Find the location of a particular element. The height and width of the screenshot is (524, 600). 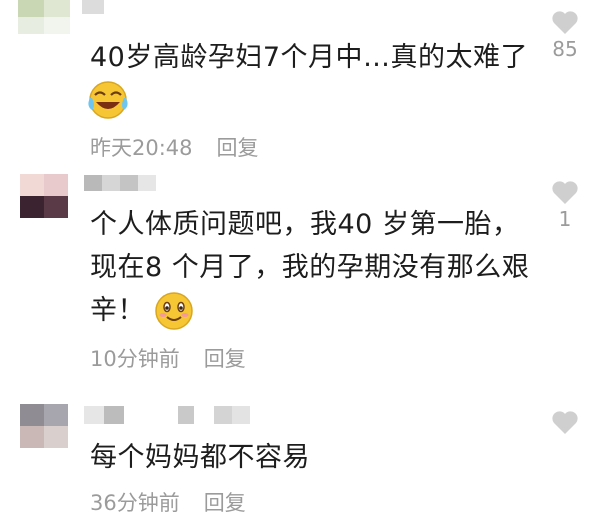

timestamp: 10分钟前 is located at coordinates (135, 359).